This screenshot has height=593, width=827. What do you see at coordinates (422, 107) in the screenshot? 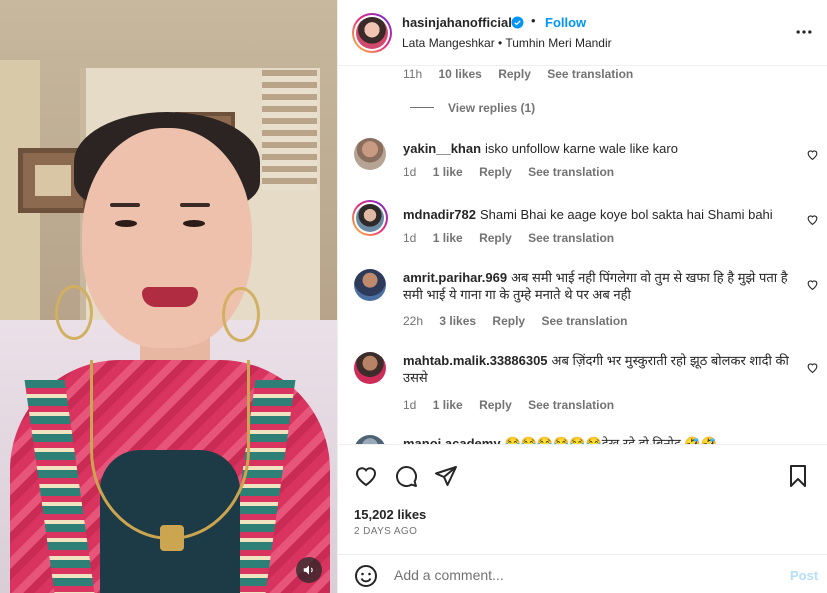
I see `replies-divider` at bounding box center [422, 107].